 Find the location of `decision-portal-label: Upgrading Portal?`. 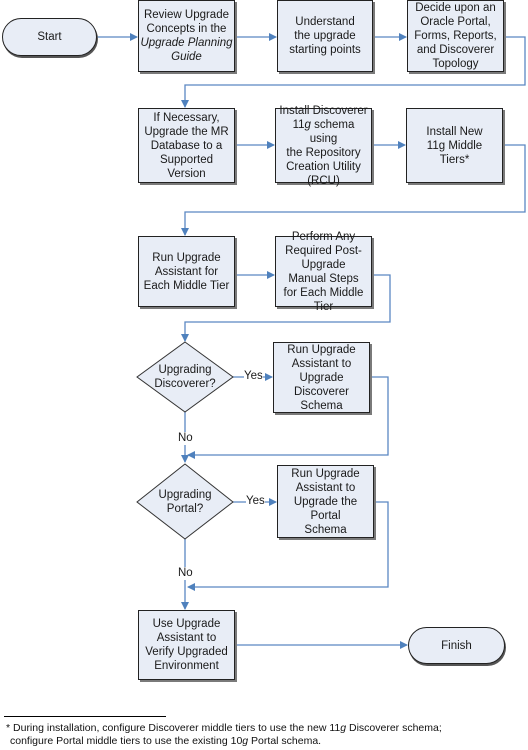

decision-portal-label: Upgrading Portal? is located at coordinates (185, 502).